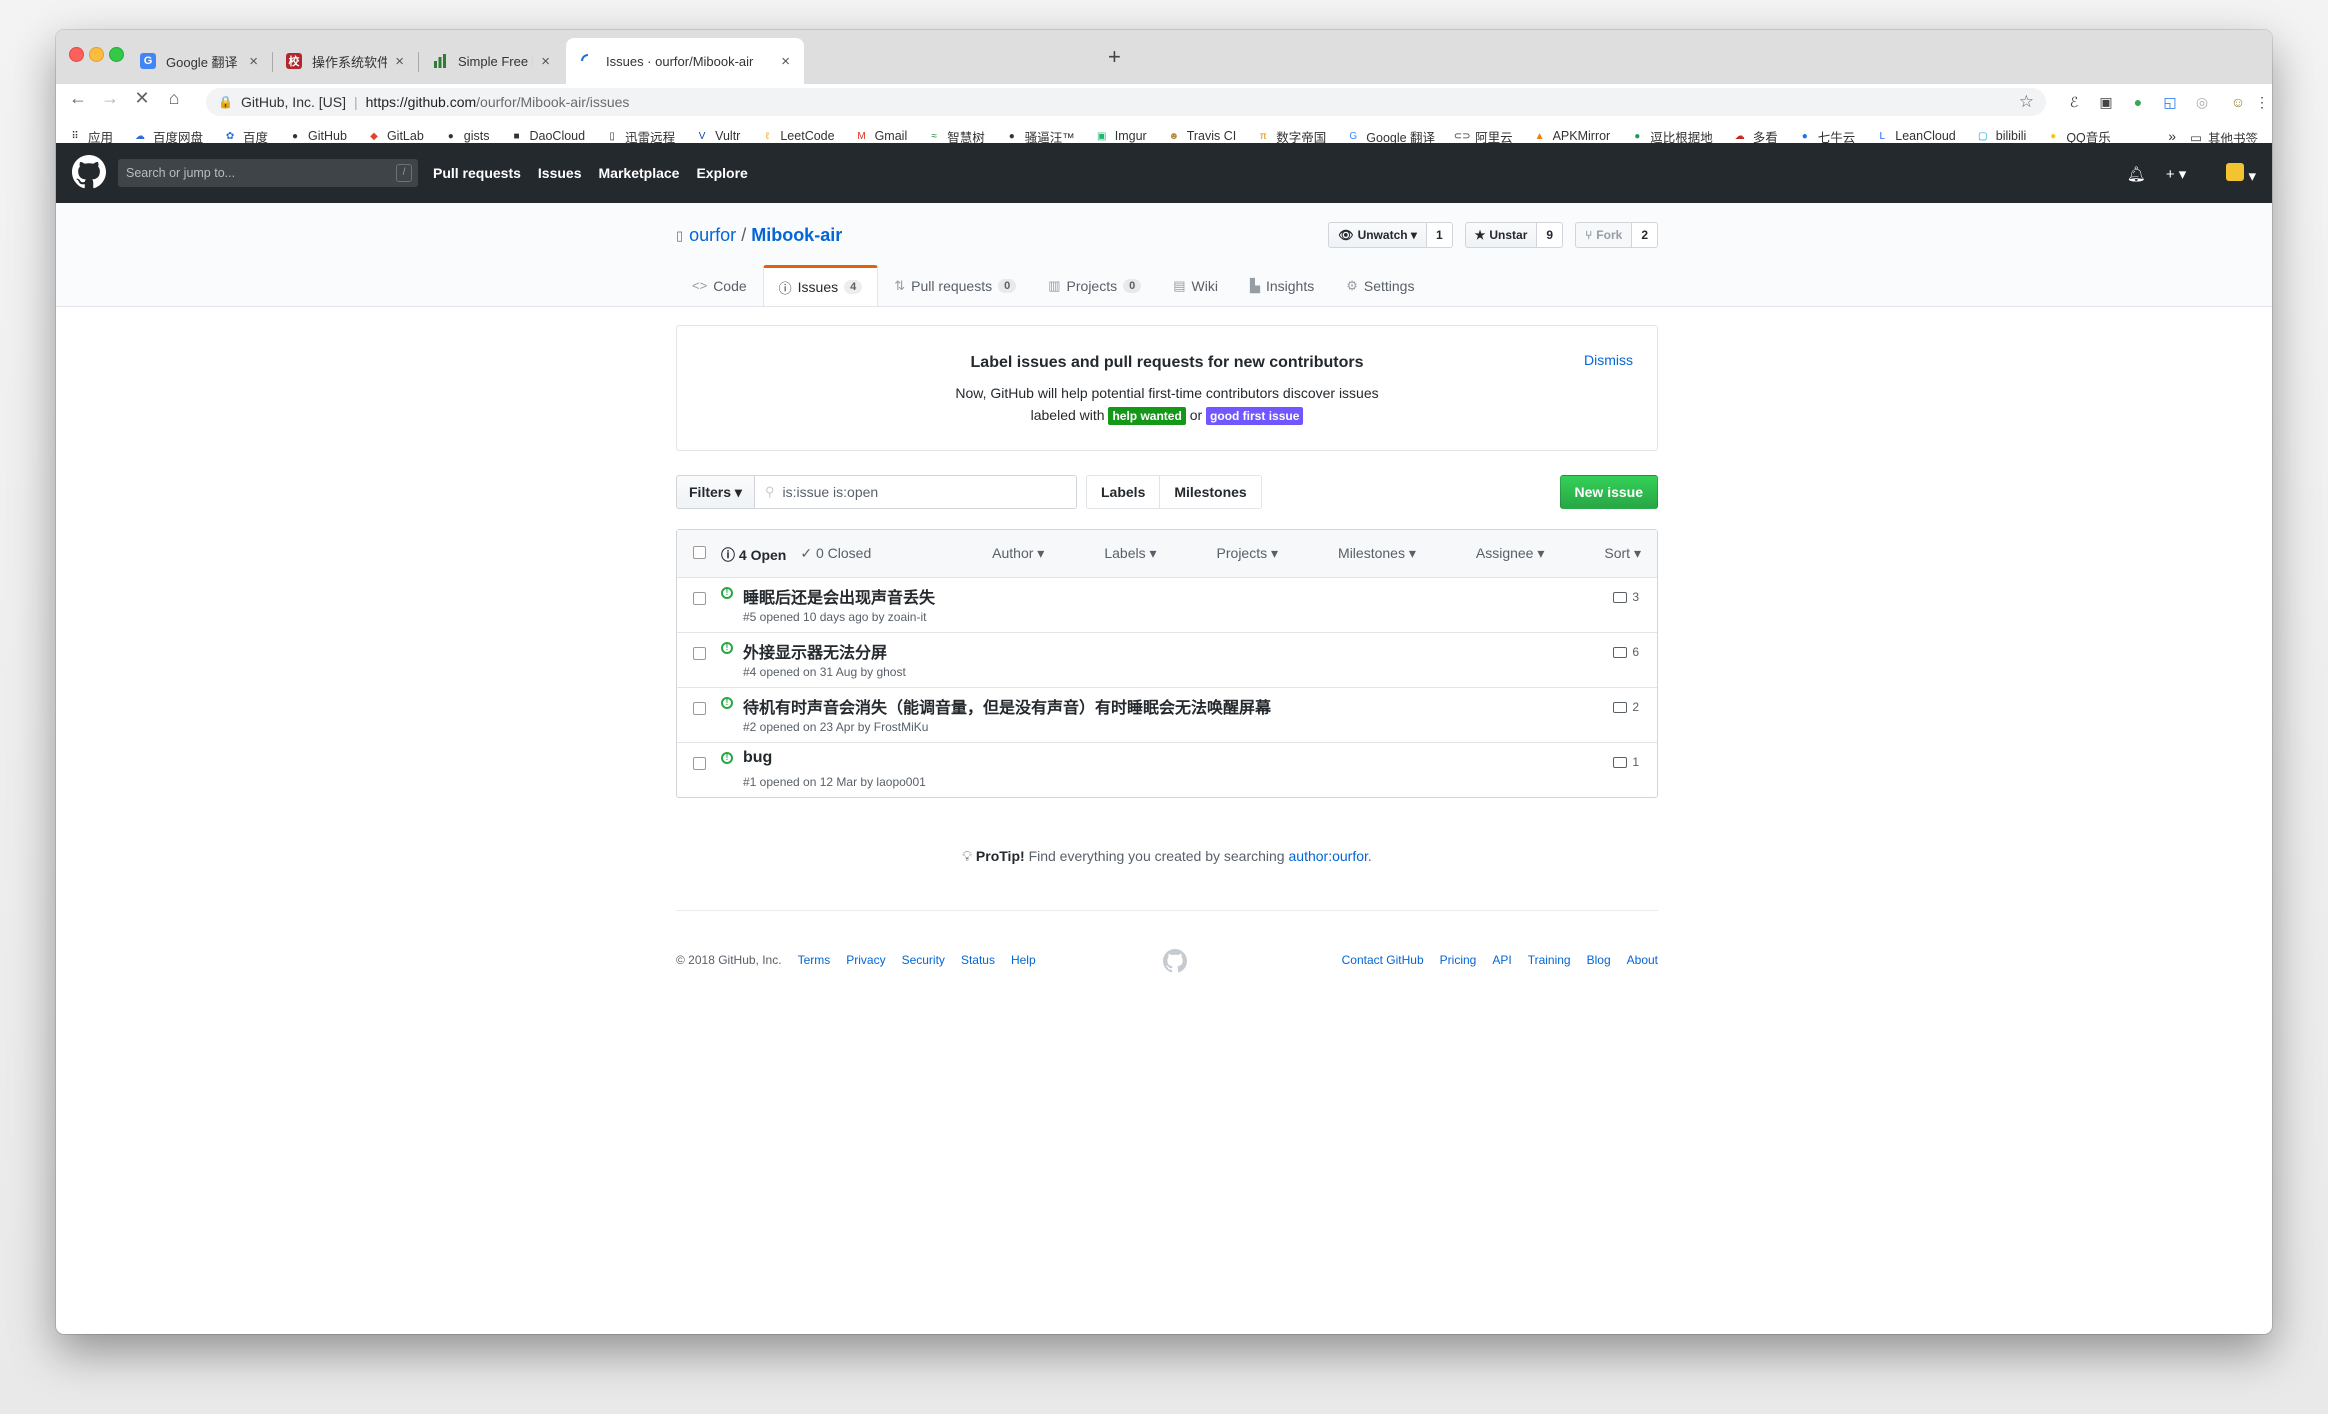 This screenshot has width=2328, height=1414. Describe the element at coordinates (1377, 235) in the screenshot. I see `unwatch-button: 👁︎ Unwatch ▾` at that location.